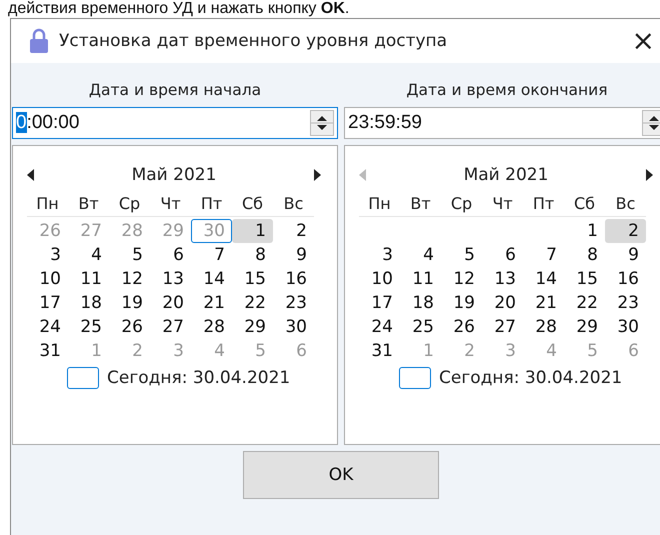 The width and height of the screenshot is (660, 535). I want to click on close-button: ×, so click(643, 41).